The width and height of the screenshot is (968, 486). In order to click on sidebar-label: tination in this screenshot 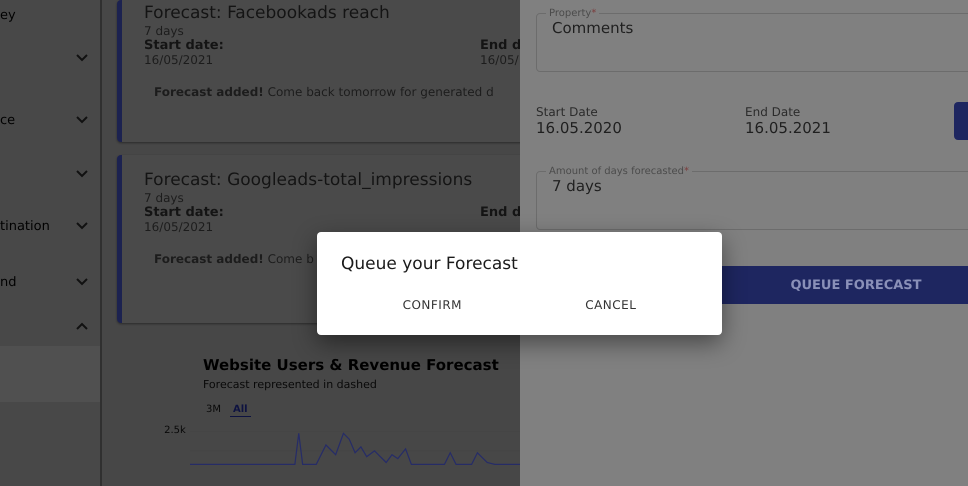, I will do `click(25, 226)`.